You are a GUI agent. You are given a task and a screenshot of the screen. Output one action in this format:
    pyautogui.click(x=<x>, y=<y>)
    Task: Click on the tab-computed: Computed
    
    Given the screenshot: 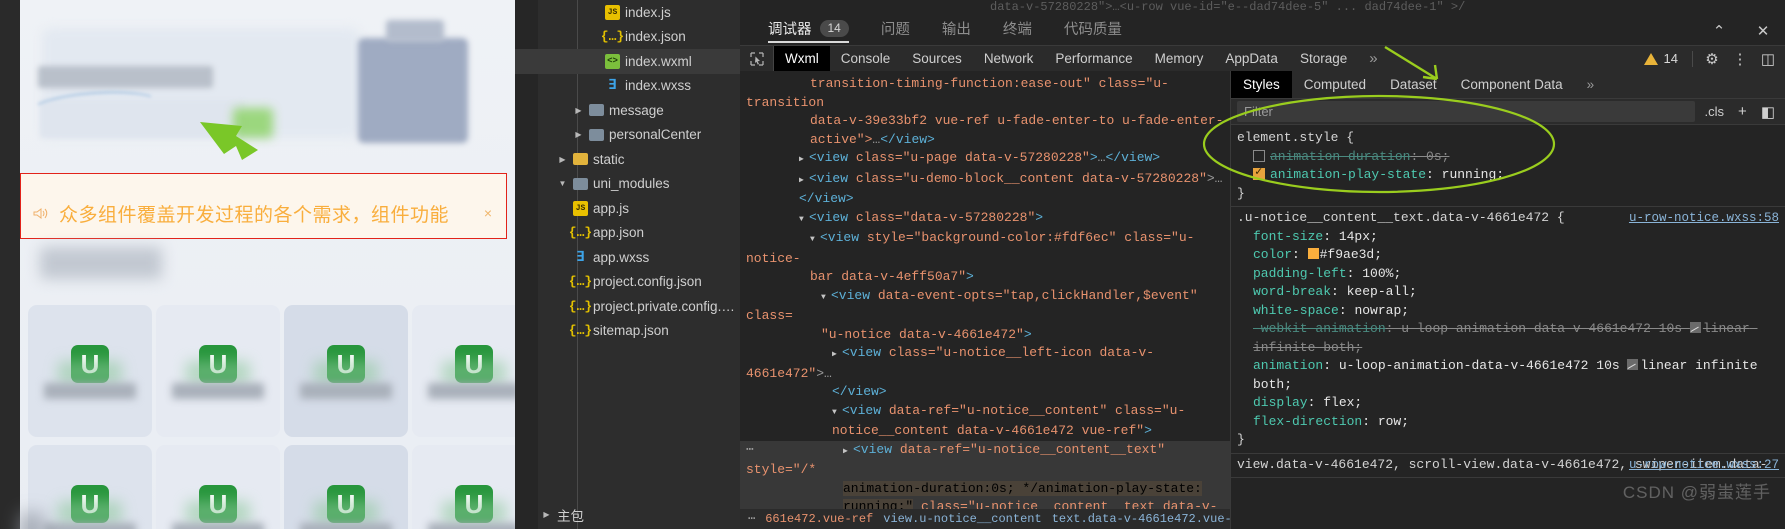 What is the action you would take?
    pyautogui.click(x=1335, y=84)
    